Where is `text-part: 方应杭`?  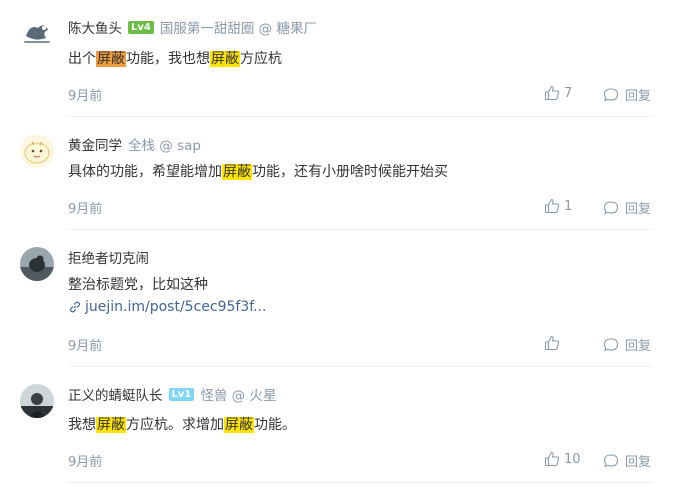
text-part: 方应杭 is located at coordinates (261, 59).